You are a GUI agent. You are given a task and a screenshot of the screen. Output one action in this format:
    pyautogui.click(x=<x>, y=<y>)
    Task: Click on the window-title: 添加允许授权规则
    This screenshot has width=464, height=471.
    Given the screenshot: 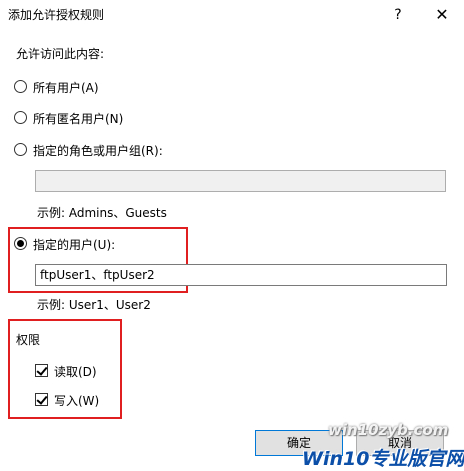 What is the action you would take?
    pyautogui.click(x=56, y=15)
    